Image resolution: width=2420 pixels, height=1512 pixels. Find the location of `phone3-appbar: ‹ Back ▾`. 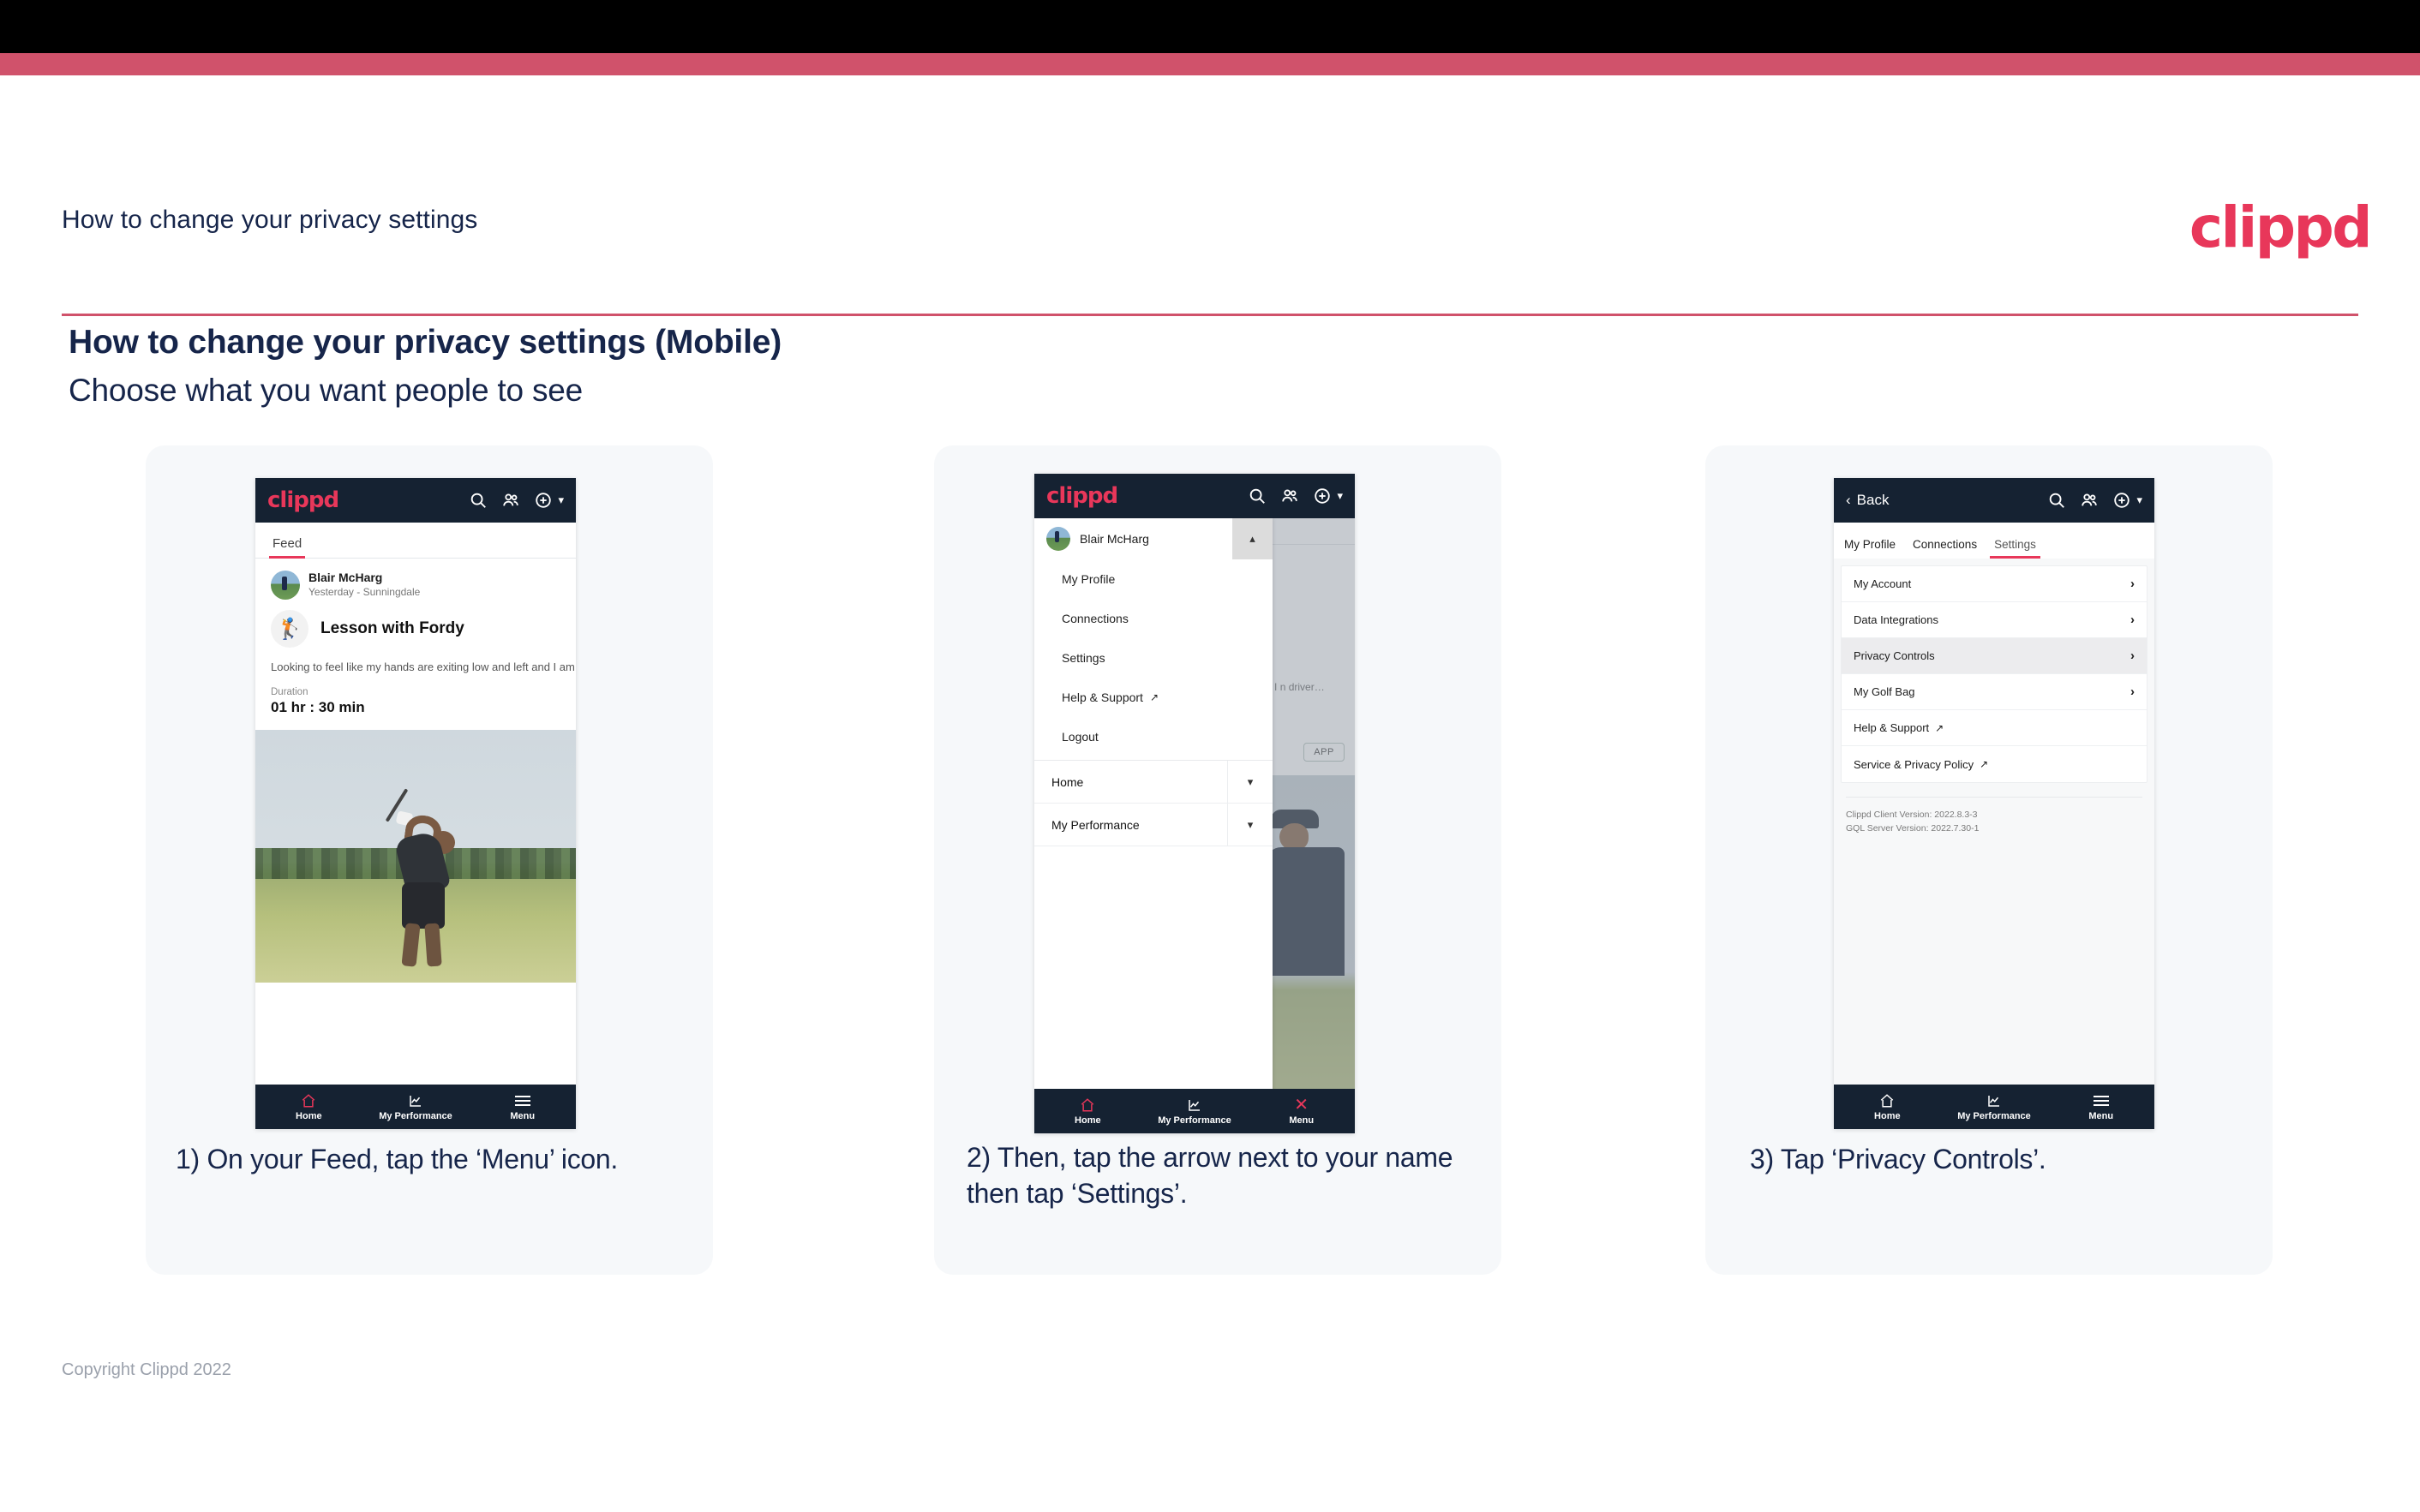

phone3-appbar: ‹ Back ▾ is located at coordinates (1994, 501).